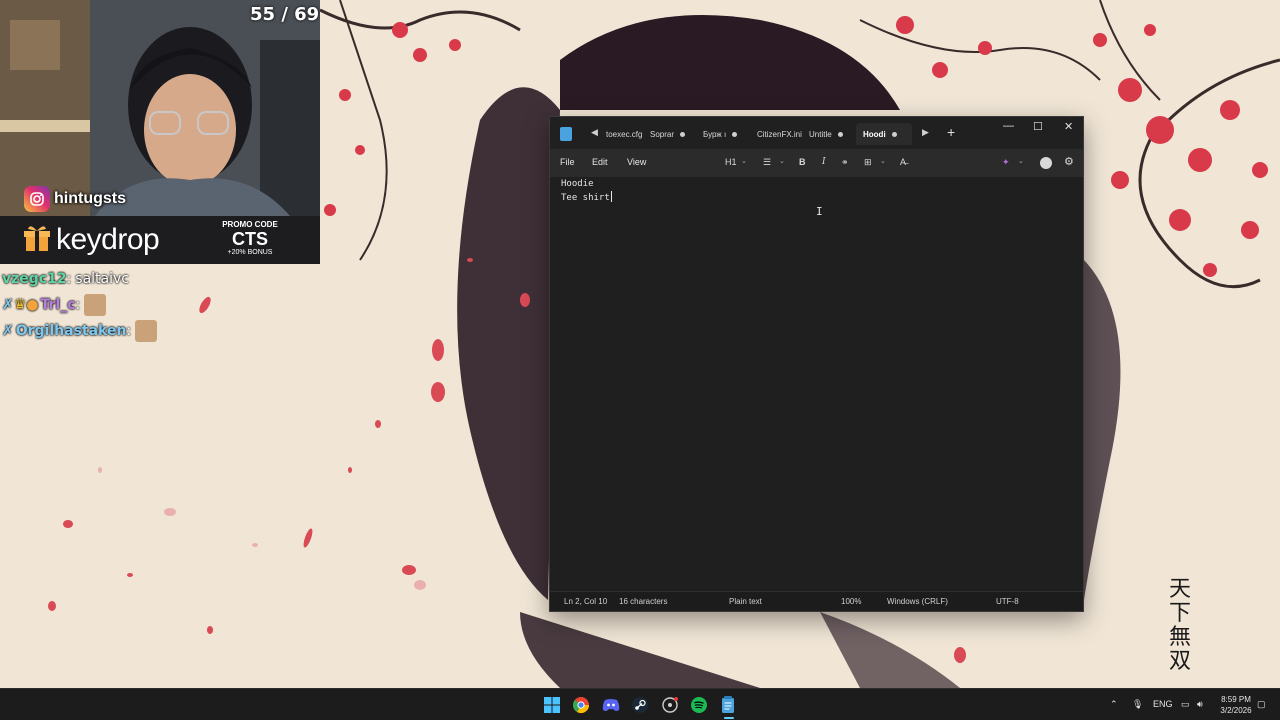  I want to click on status-character-count: 16 characters, so click(643, 601).